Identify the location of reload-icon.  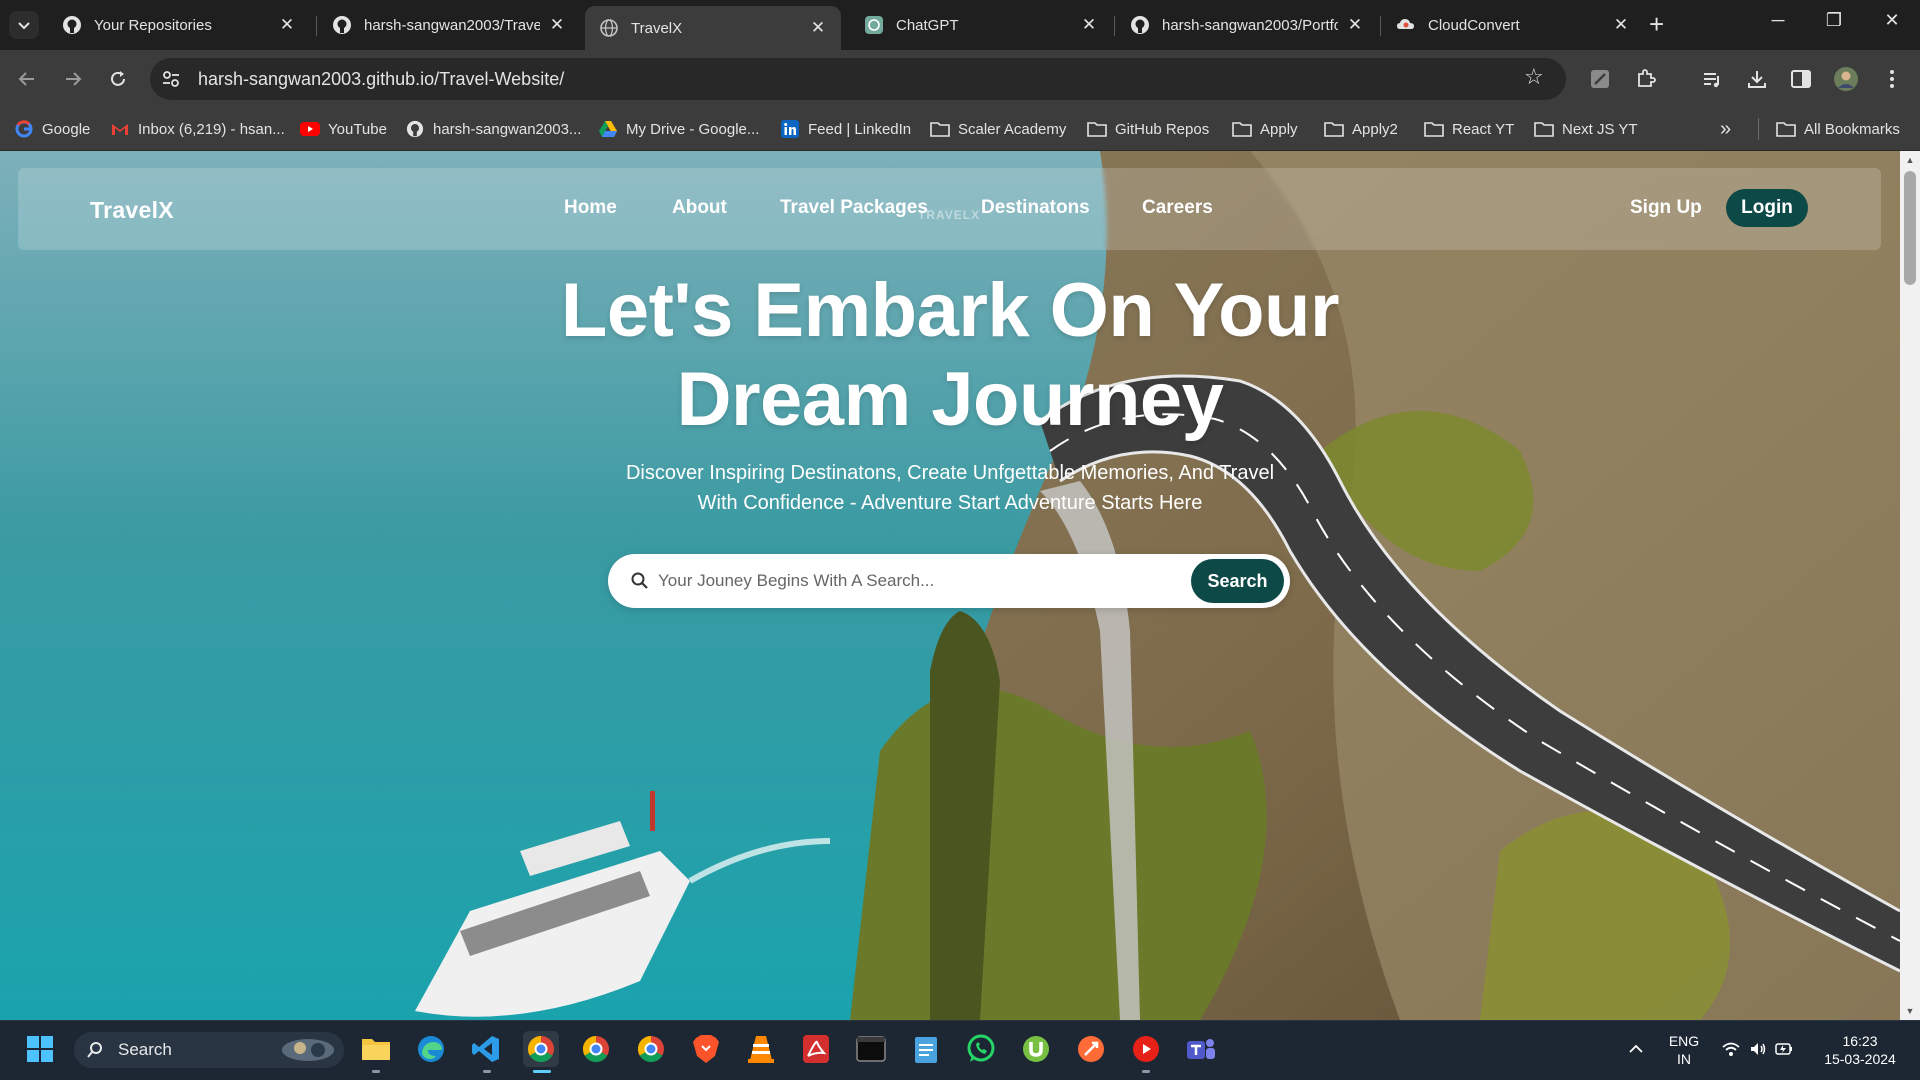
(118, 79).